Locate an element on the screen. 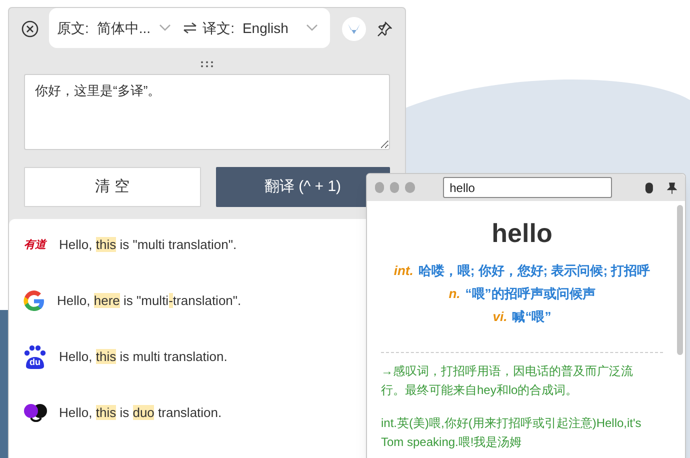 Image resolution: width=690 pixels, height=458 pixels. definition-text: 喊“喂” is located at coordinates (532, 317).